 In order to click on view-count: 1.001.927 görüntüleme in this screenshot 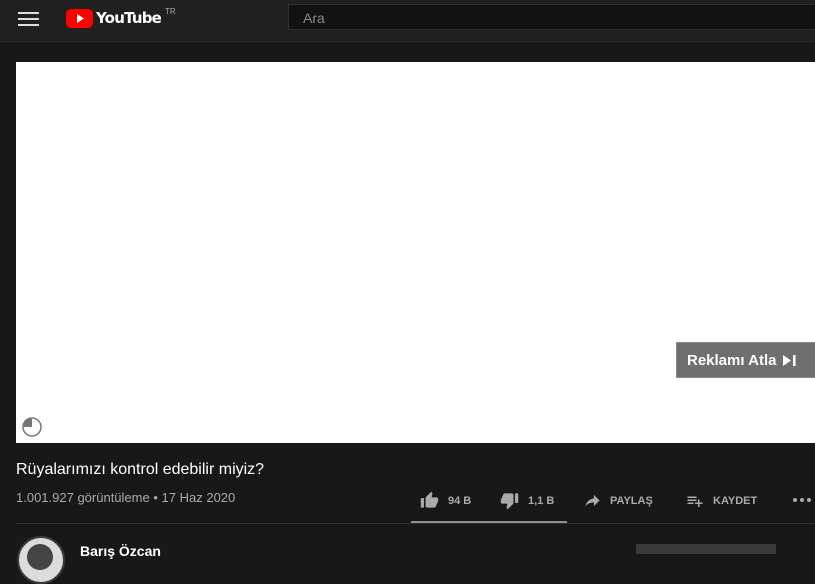, I will do `click(83, 497)`.